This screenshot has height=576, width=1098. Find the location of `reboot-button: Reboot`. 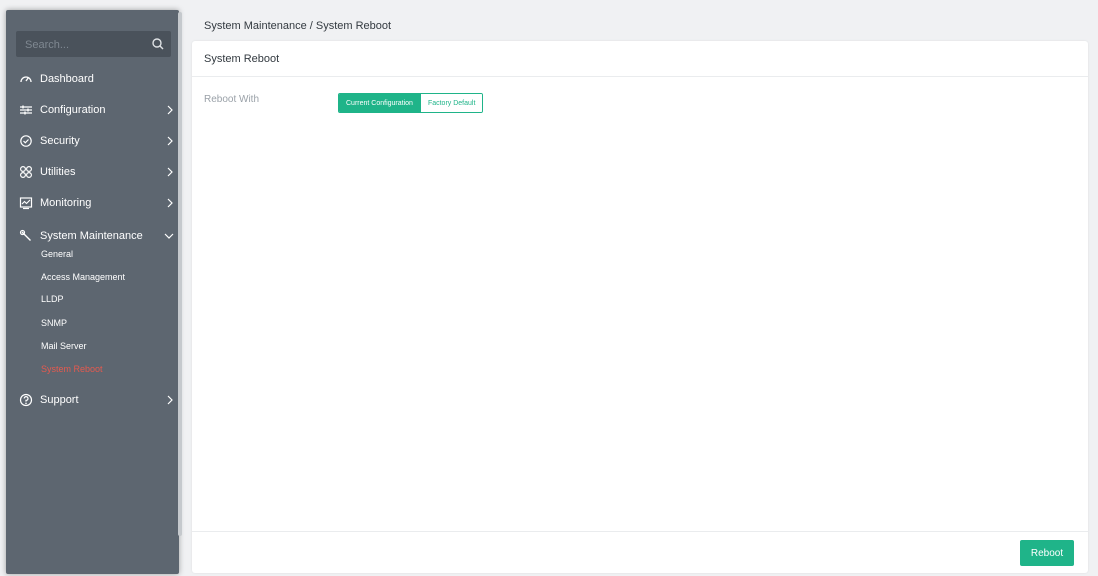

reboot-button: Reboot is located at coordinates (1047, 553).